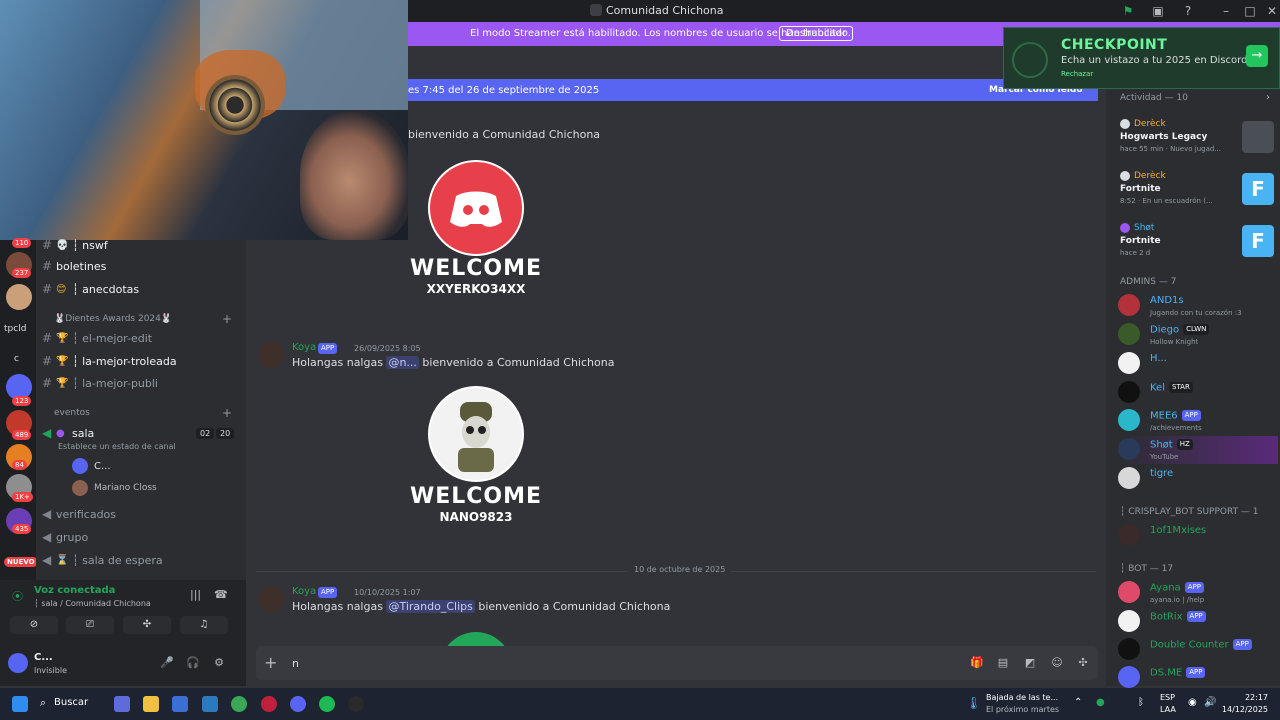 The image size is (1280, 720). What do you see at coordinates (1167, 697) in the screenshot?
I see `language-indicator: ESP` at bounding box center [1167, 697].